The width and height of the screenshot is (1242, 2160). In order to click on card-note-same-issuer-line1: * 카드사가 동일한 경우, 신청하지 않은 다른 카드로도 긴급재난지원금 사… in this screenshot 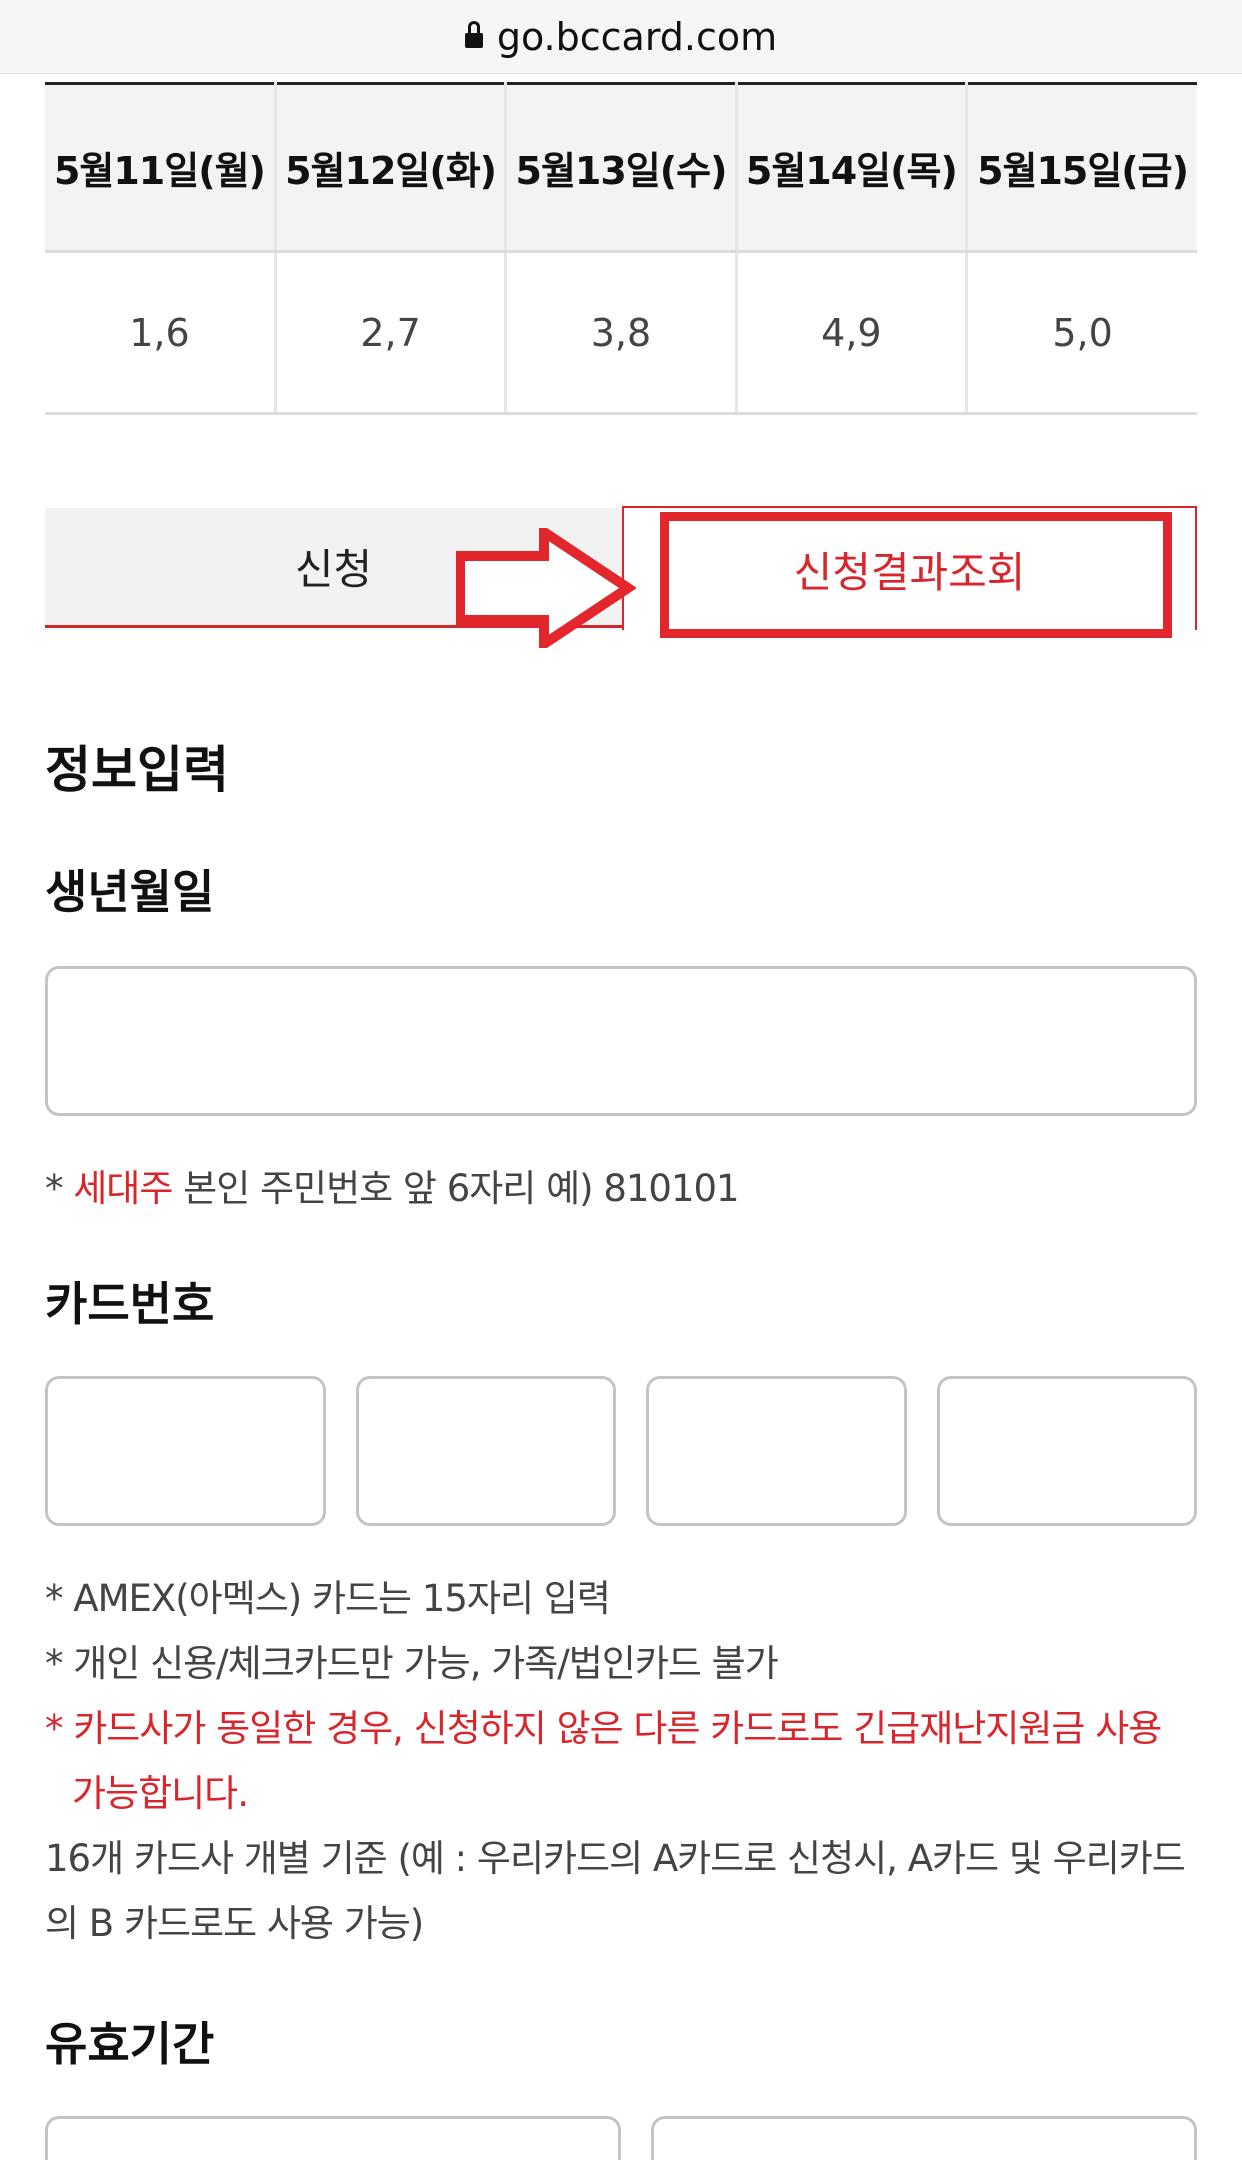, I will do `click(603, 1728)`.